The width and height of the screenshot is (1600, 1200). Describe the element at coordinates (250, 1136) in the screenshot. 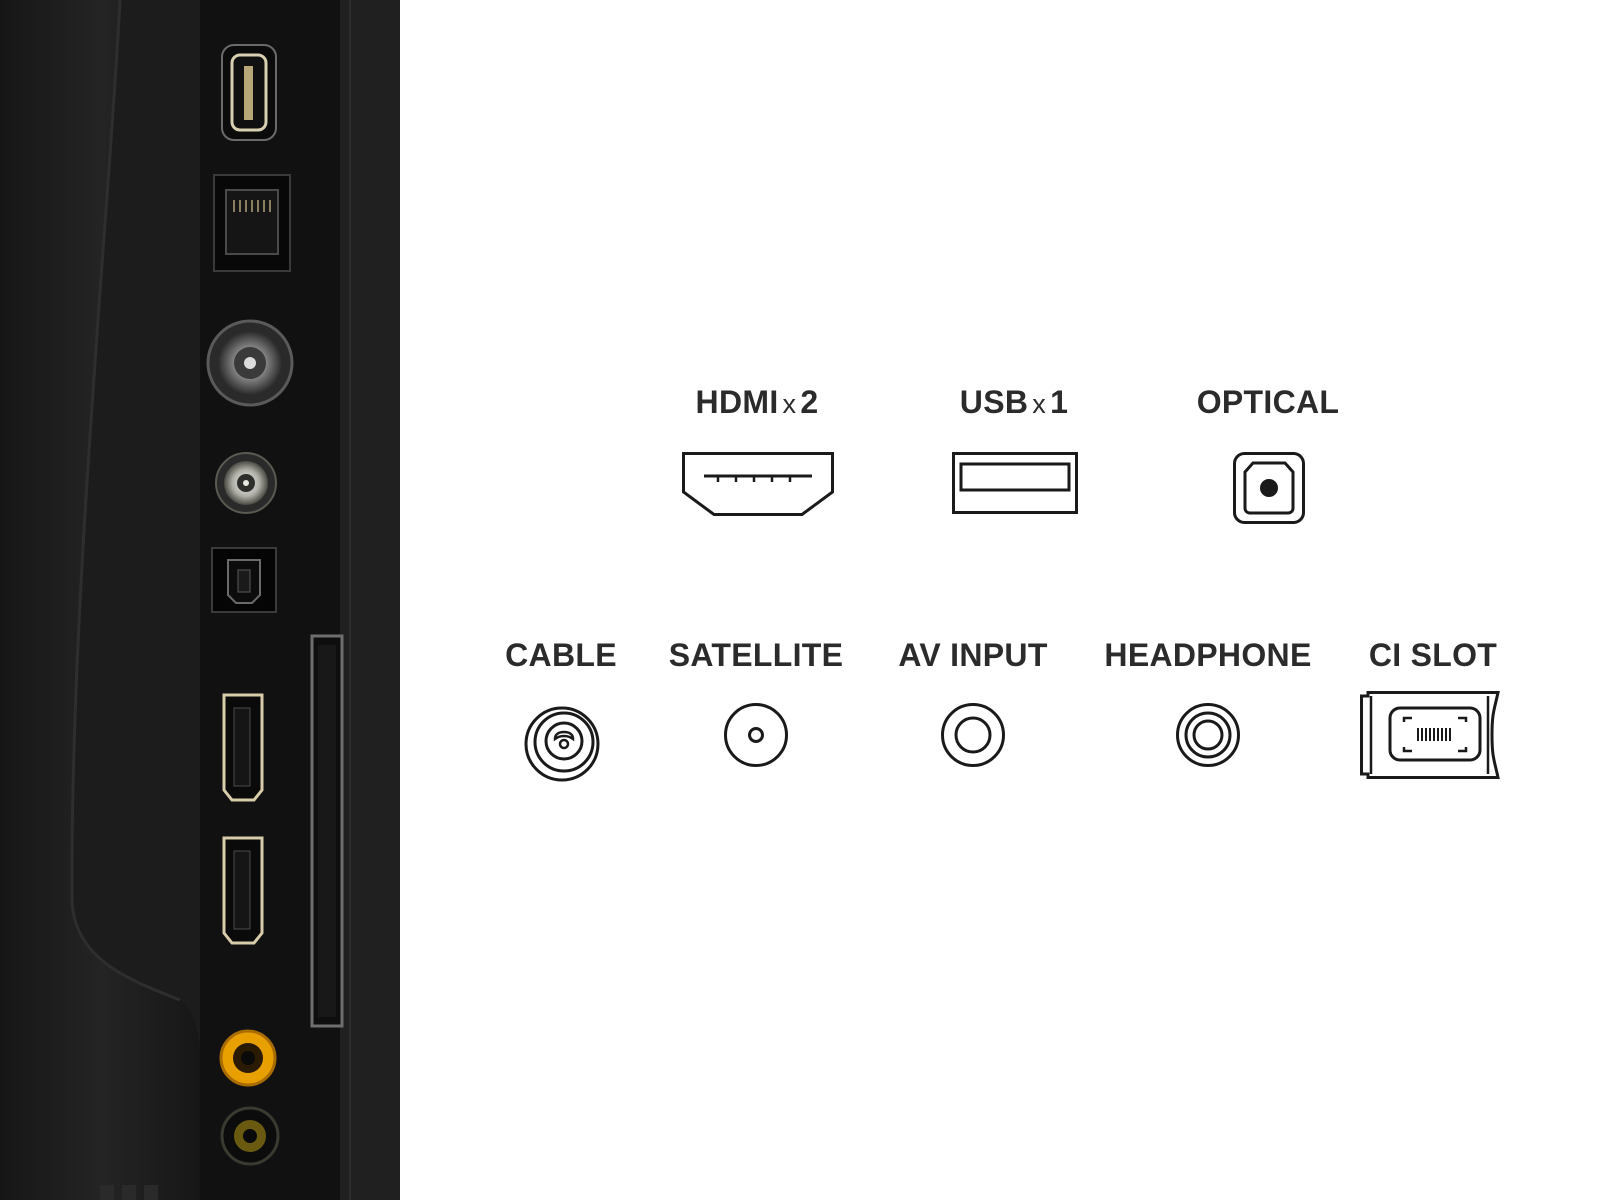

I see `headphone-port` at that location.